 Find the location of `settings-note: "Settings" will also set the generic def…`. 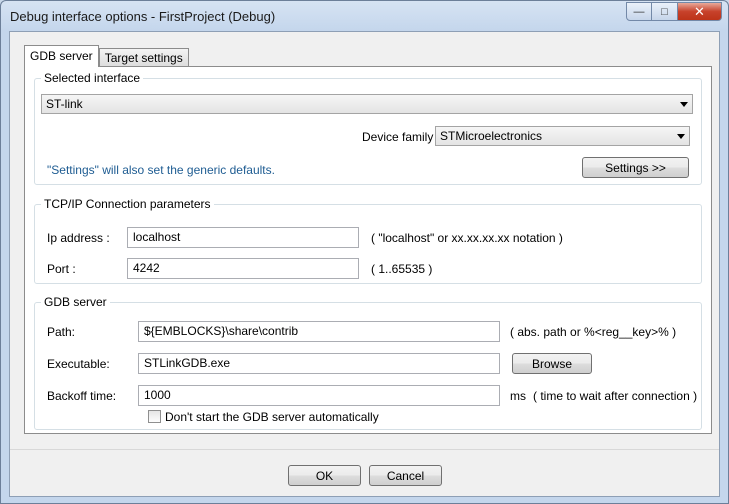

settings-note: "Settings" will also set the generic def… is located at coordinates (161, 170).